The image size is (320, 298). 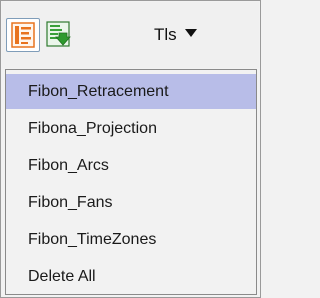 I want to click on caret-down-icon, so click(x=190, y=33).